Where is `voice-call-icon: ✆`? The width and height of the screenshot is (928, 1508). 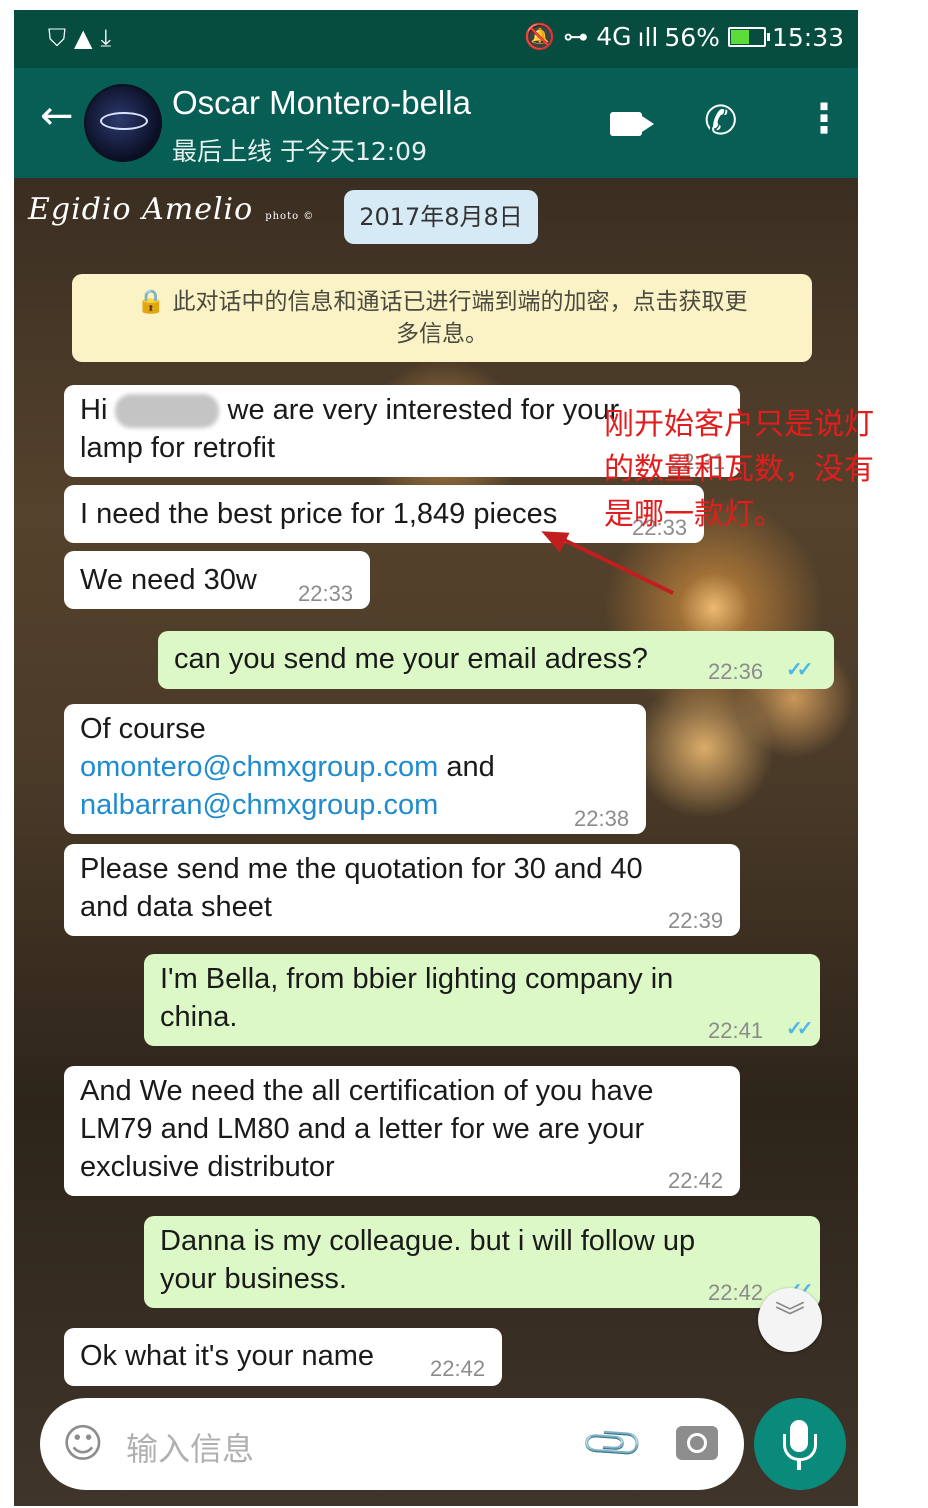 voice-call-icon: ✆ is located at coordinates (721, 121).